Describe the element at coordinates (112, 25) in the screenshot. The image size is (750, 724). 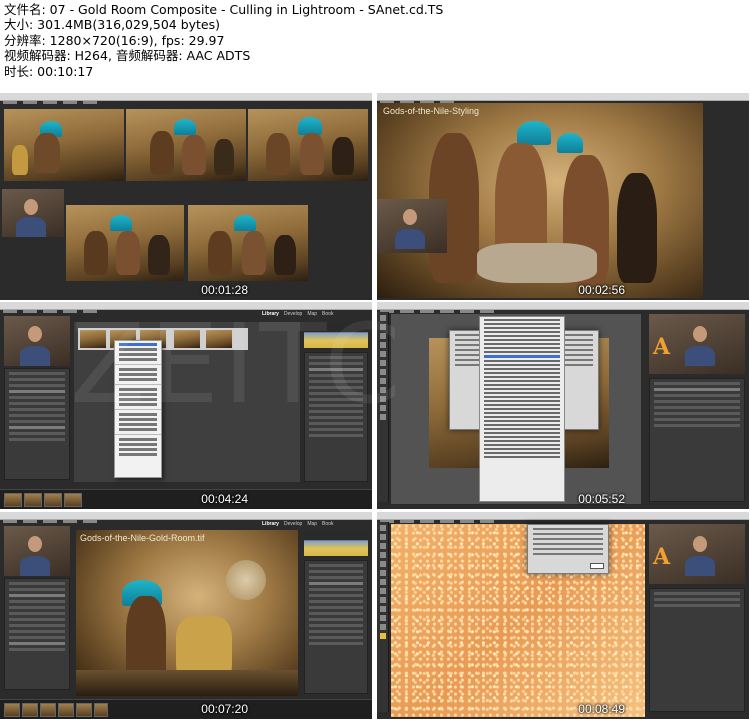
I see `file-size-line: 大小: 301.4MB(316,029,504 bytes)` at that location.